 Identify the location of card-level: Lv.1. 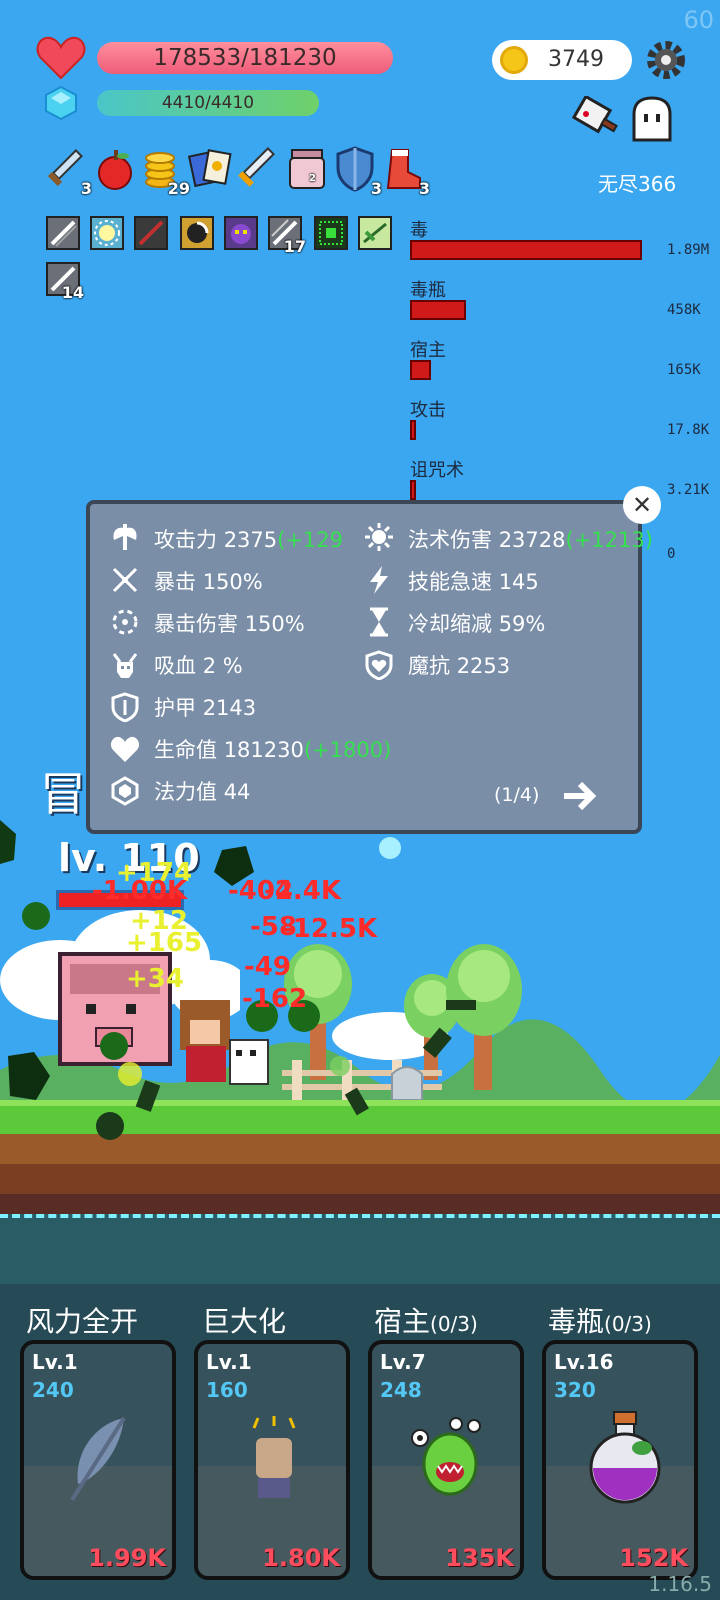
(55, 1362).